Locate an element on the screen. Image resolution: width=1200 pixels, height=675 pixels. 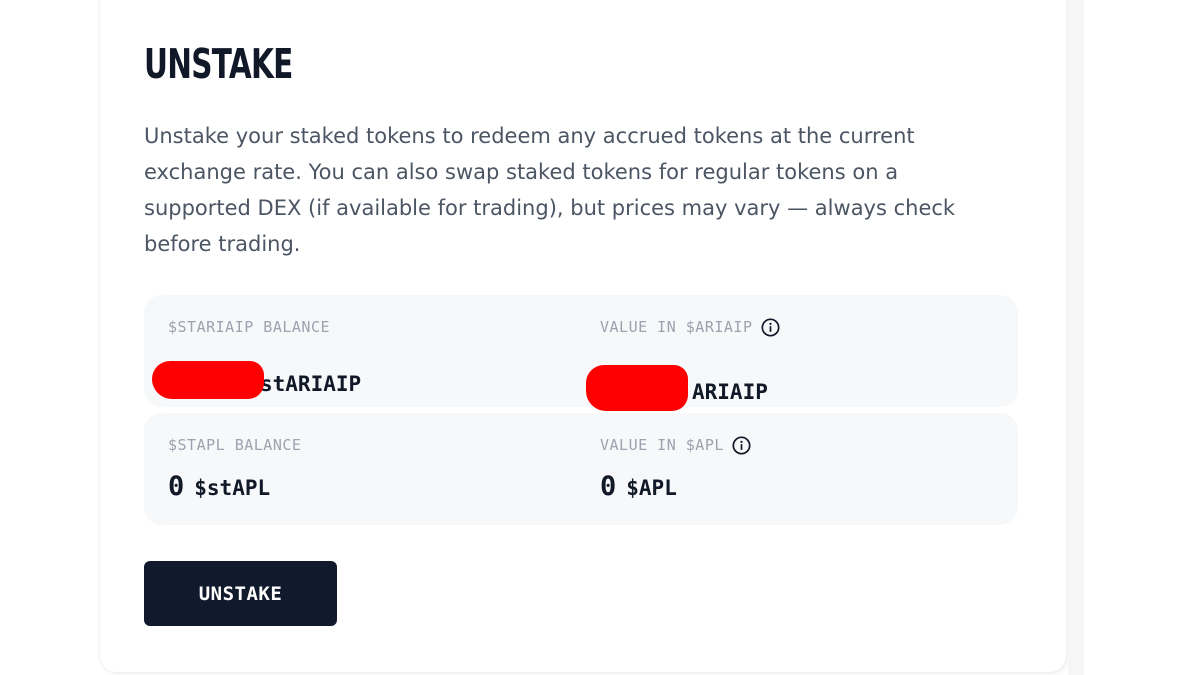
stariaip-balance-value: stARIAIP is located at coordinates (256, 376).